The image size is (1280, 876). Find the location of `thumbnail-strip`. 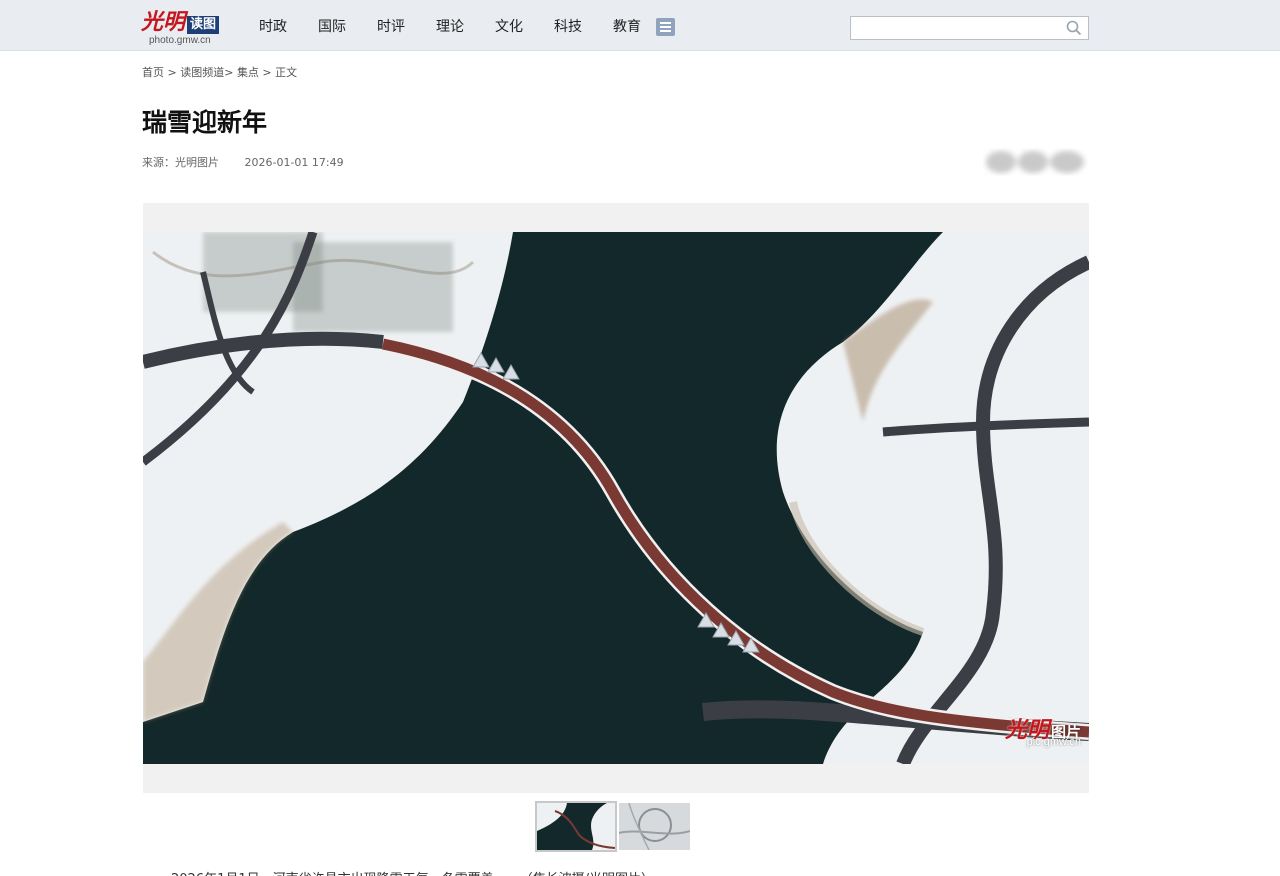

thumbnail-strip is located at coordinates (614, 826).